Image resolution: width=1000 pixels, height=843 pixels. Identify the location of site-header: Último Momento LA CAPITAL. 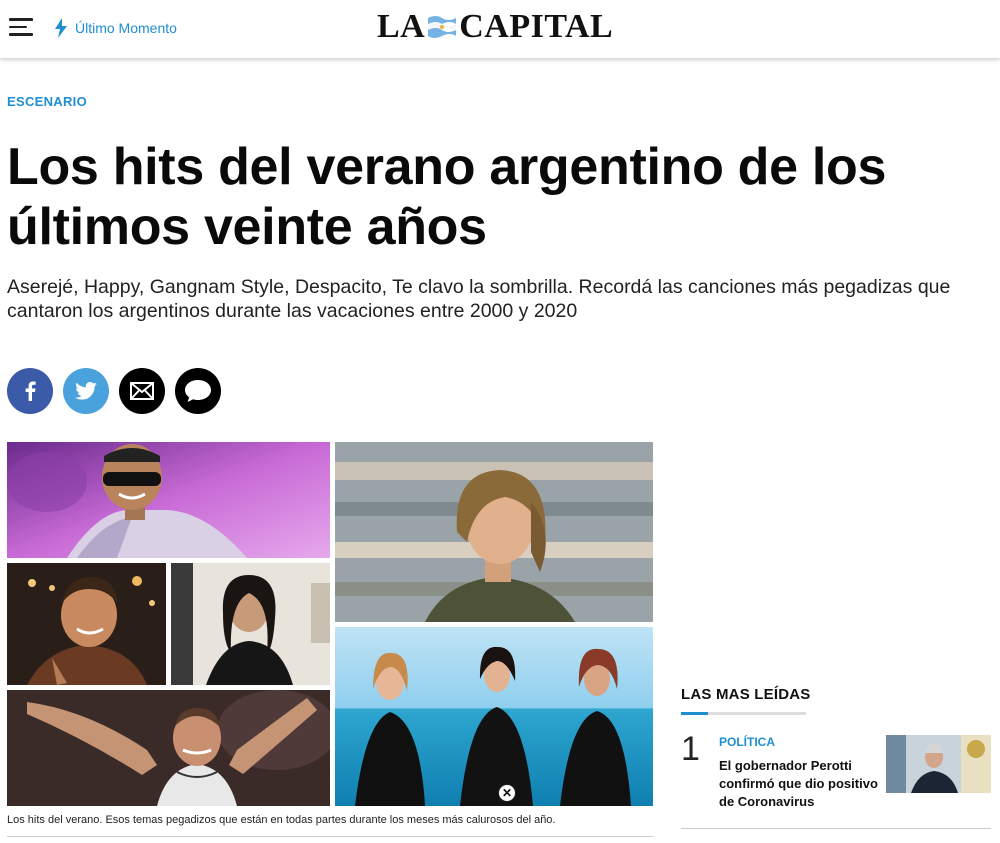
(500, 29).